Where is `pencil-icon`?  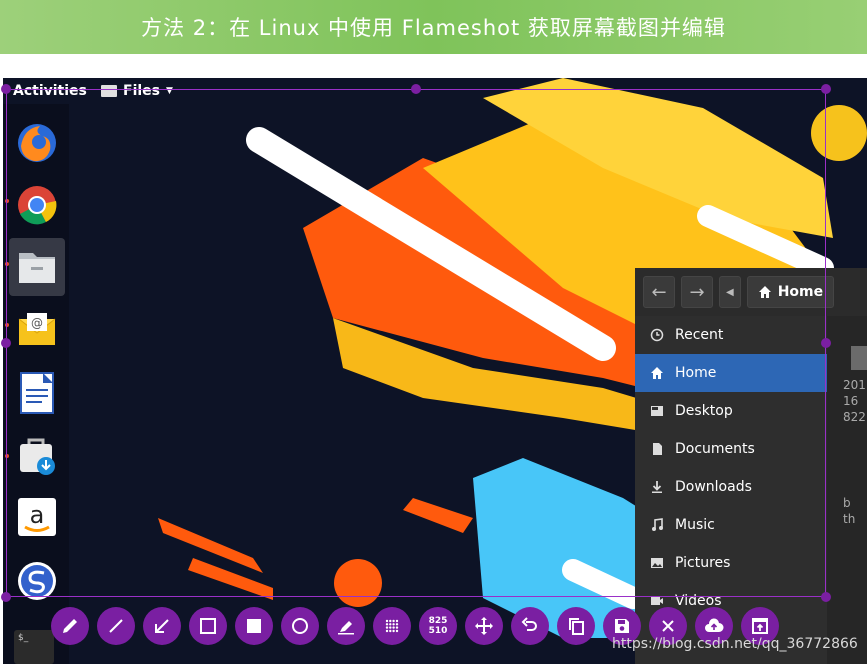
pencil-icon is located at coordinates (70, 626).